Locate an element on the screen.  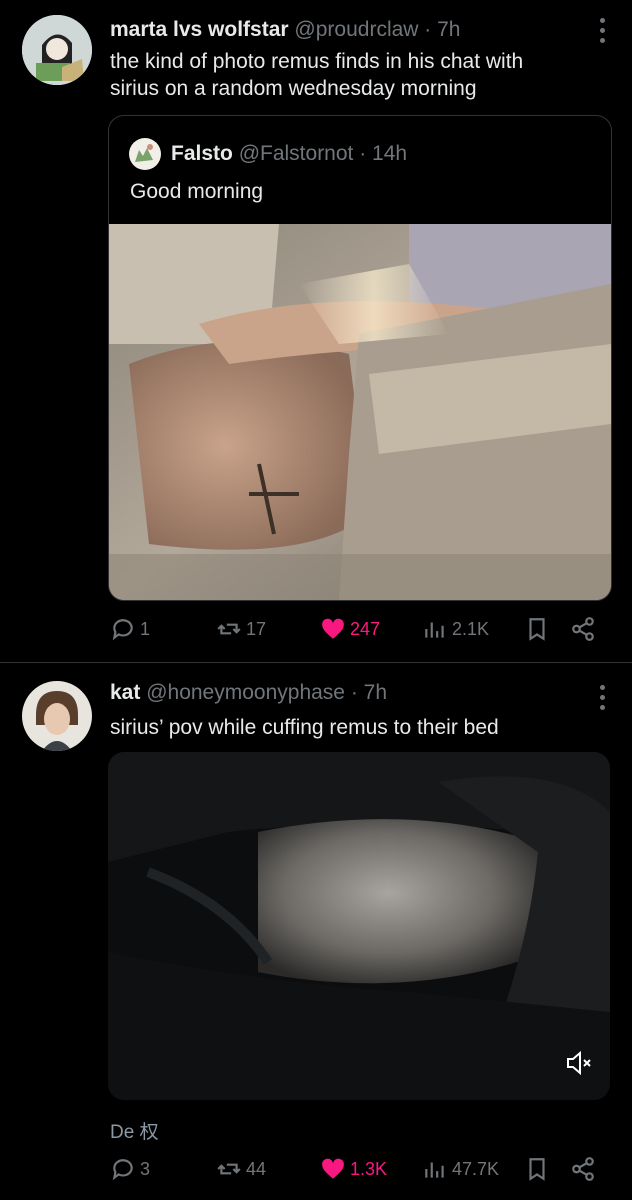
repost-count: 17 is located at coordinates (256, 628).